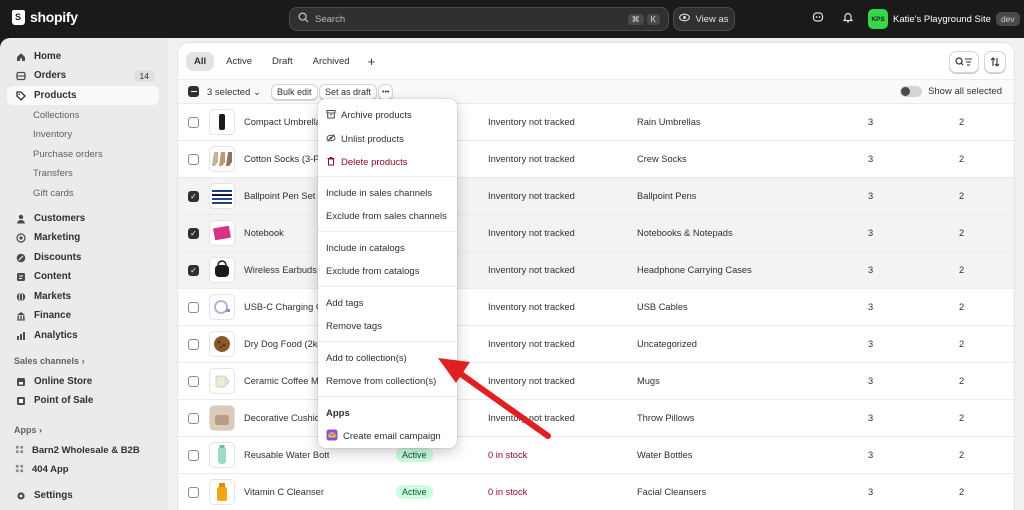 This screenshot has height=510, width=1024. Describe the element at coordinates (56, 115) in the screenshot. I see `sidebar-subitem-collections: Collections` at that location.